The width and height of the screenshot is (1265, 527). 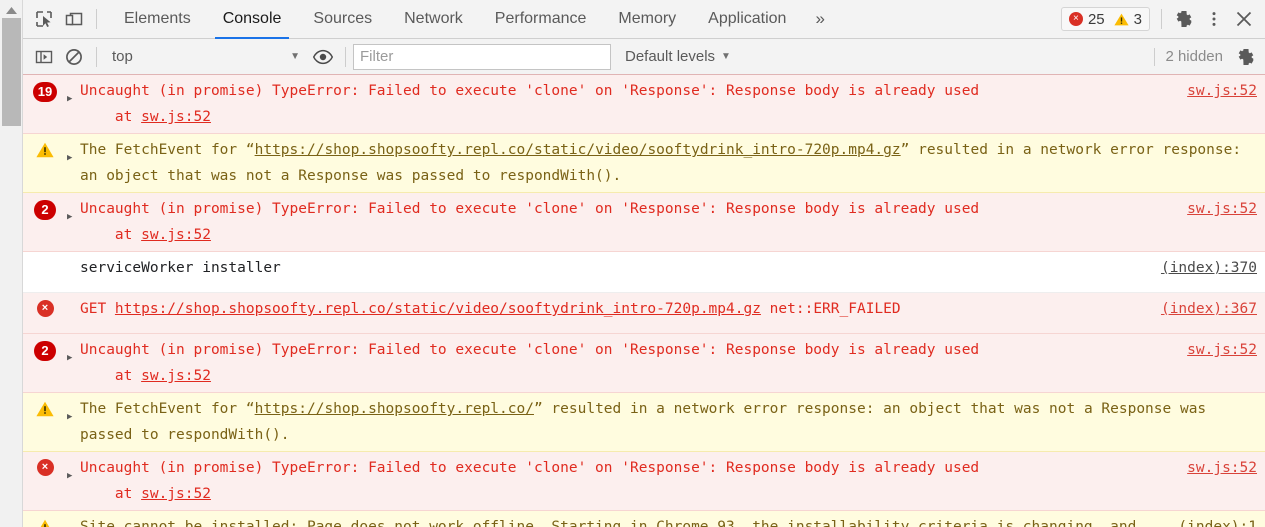 What do you see at coordinates (647, 19) in the screenshot?
I see `tab-memory: Memory` at bounding box center [647, 19].